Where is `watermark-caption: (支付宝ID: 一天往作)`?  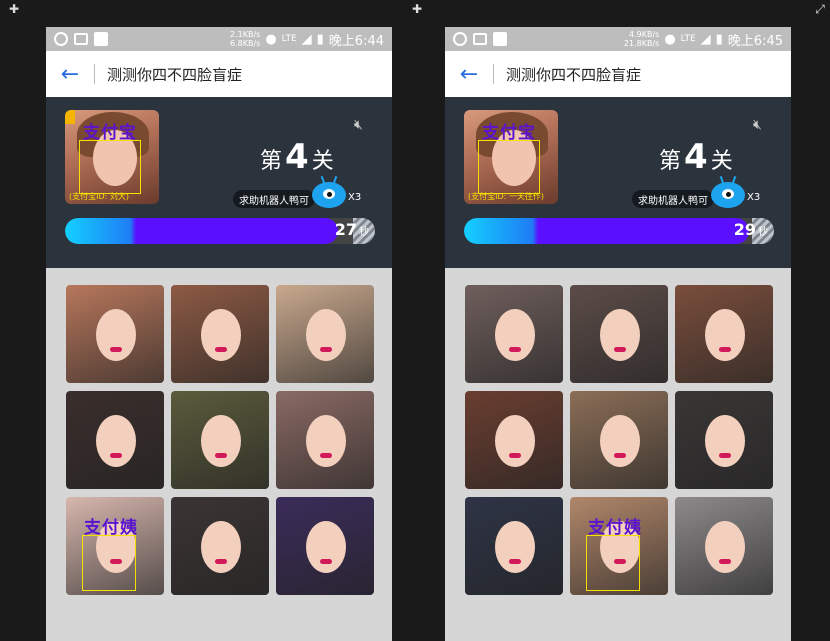
watermark-caption: (支付宝ID: 一天往作) is located at coordinates (506, 196).